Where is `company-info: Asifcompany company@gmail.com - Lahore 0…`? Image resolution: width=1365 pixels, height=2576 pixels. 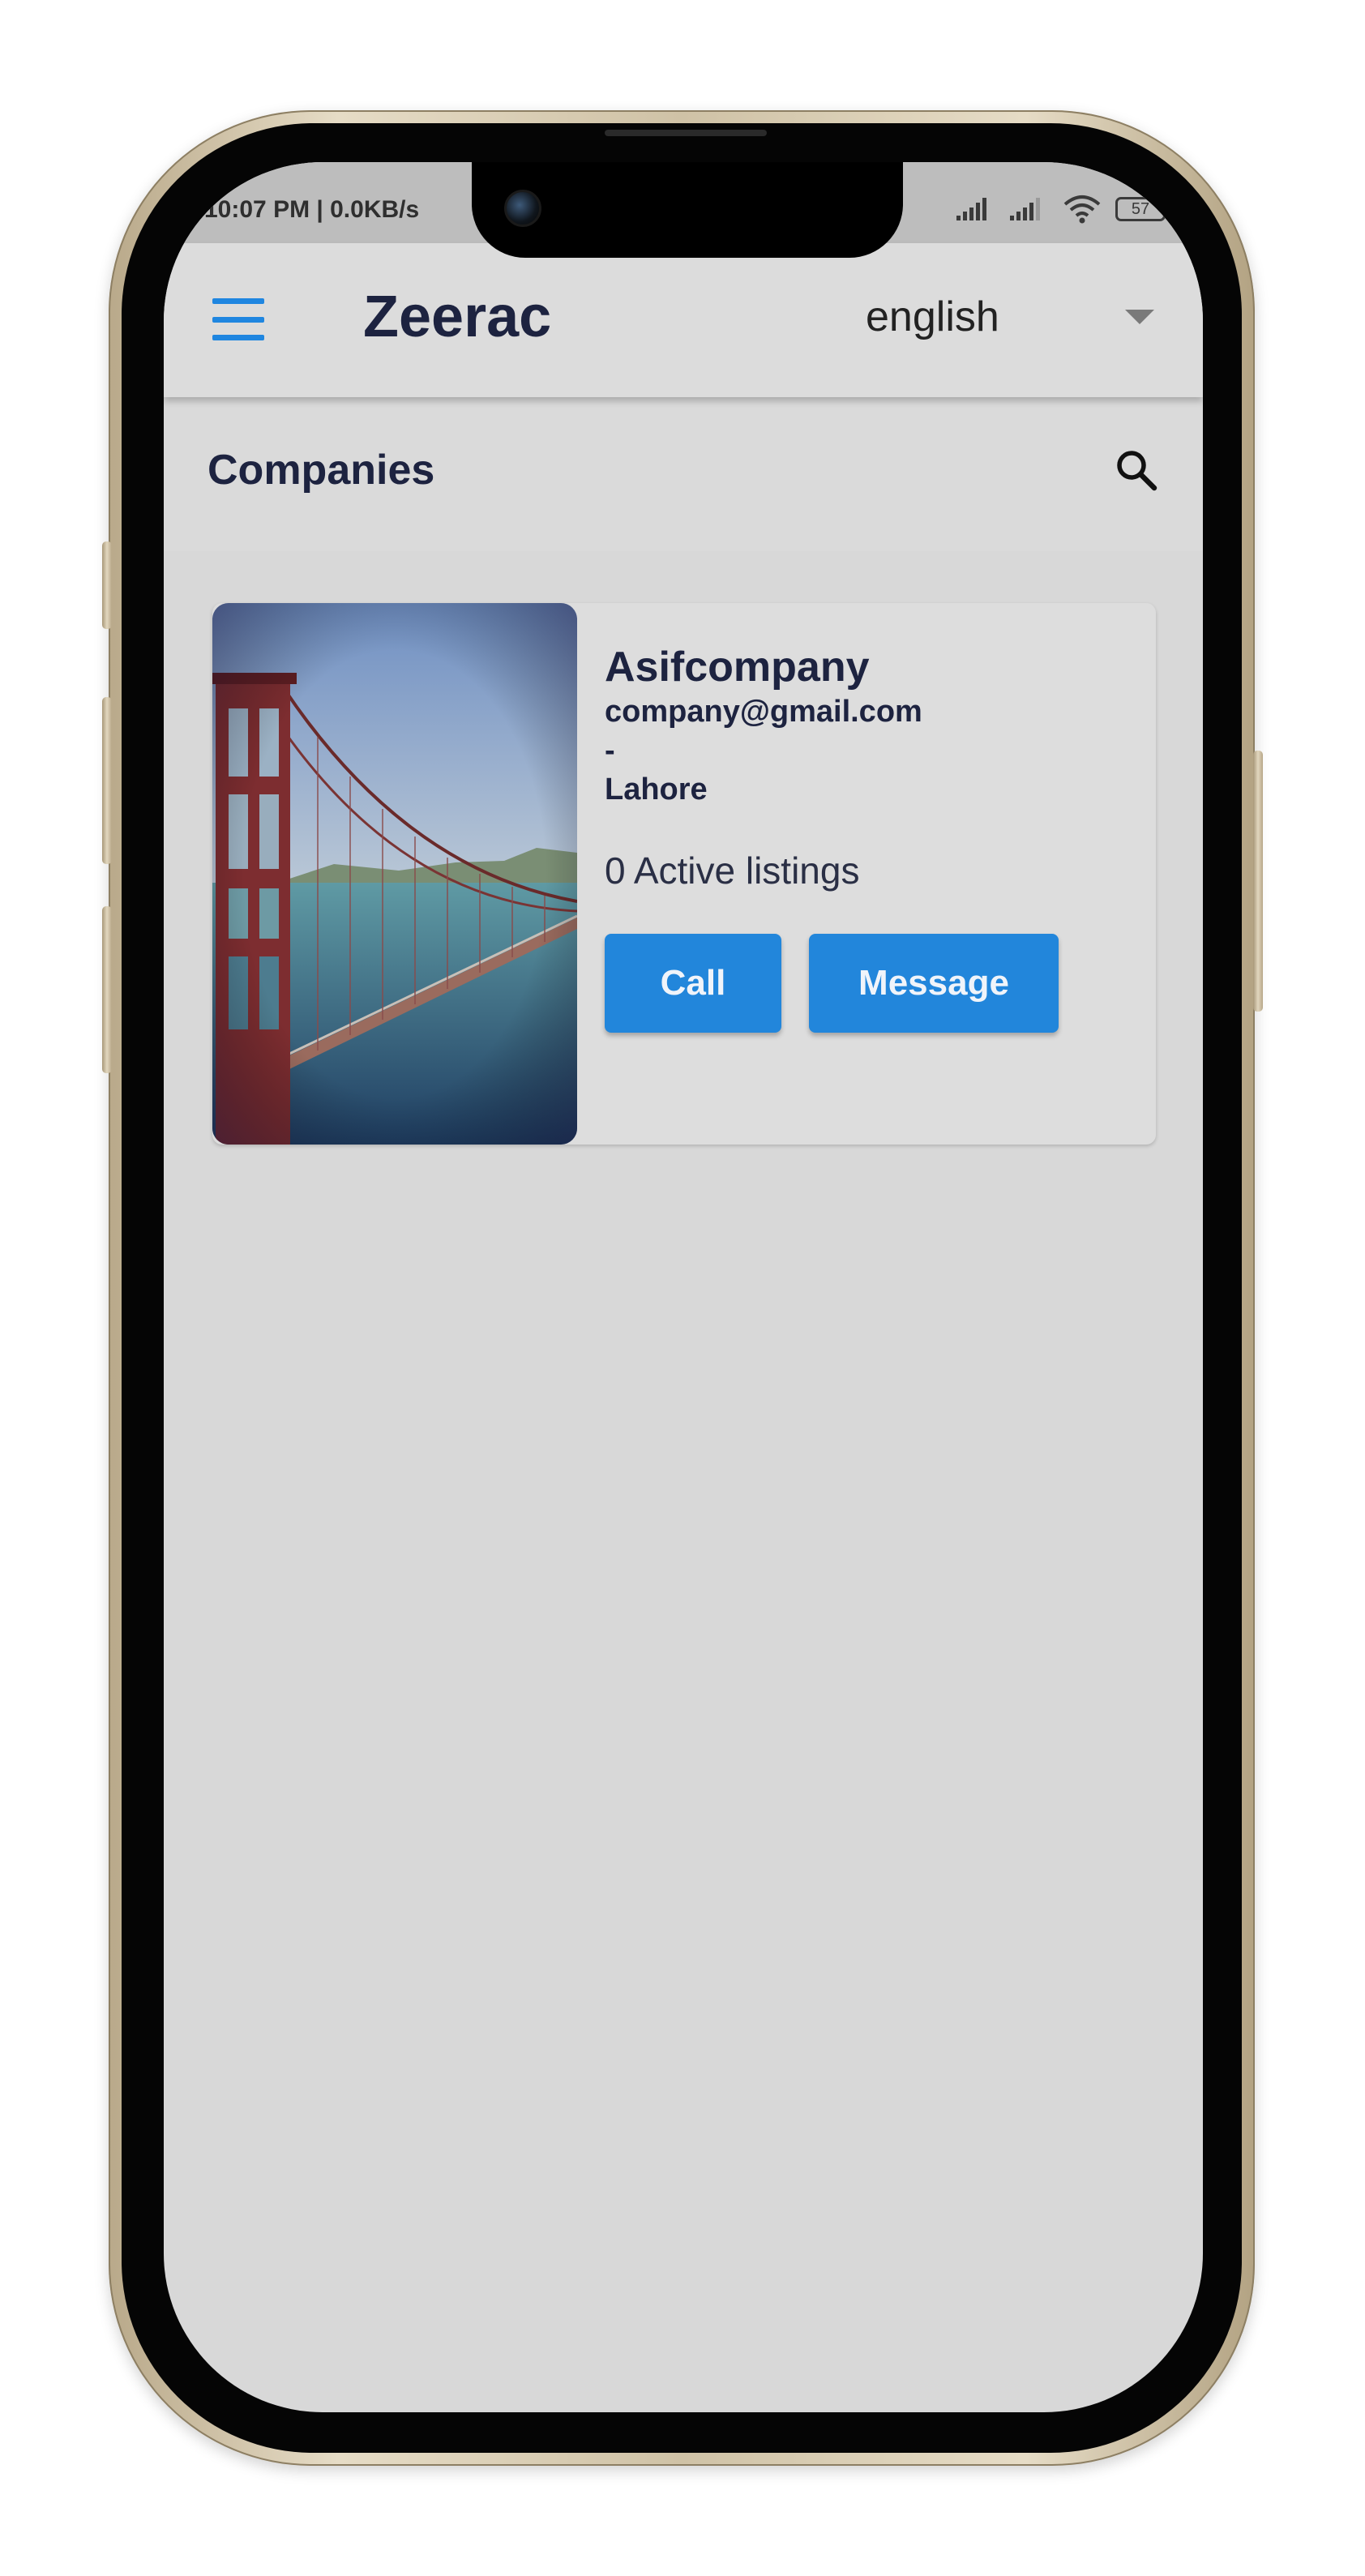
company-info: Asifcompany company@gmail.com - Lahore 0… is located at coordinates (872, 837).